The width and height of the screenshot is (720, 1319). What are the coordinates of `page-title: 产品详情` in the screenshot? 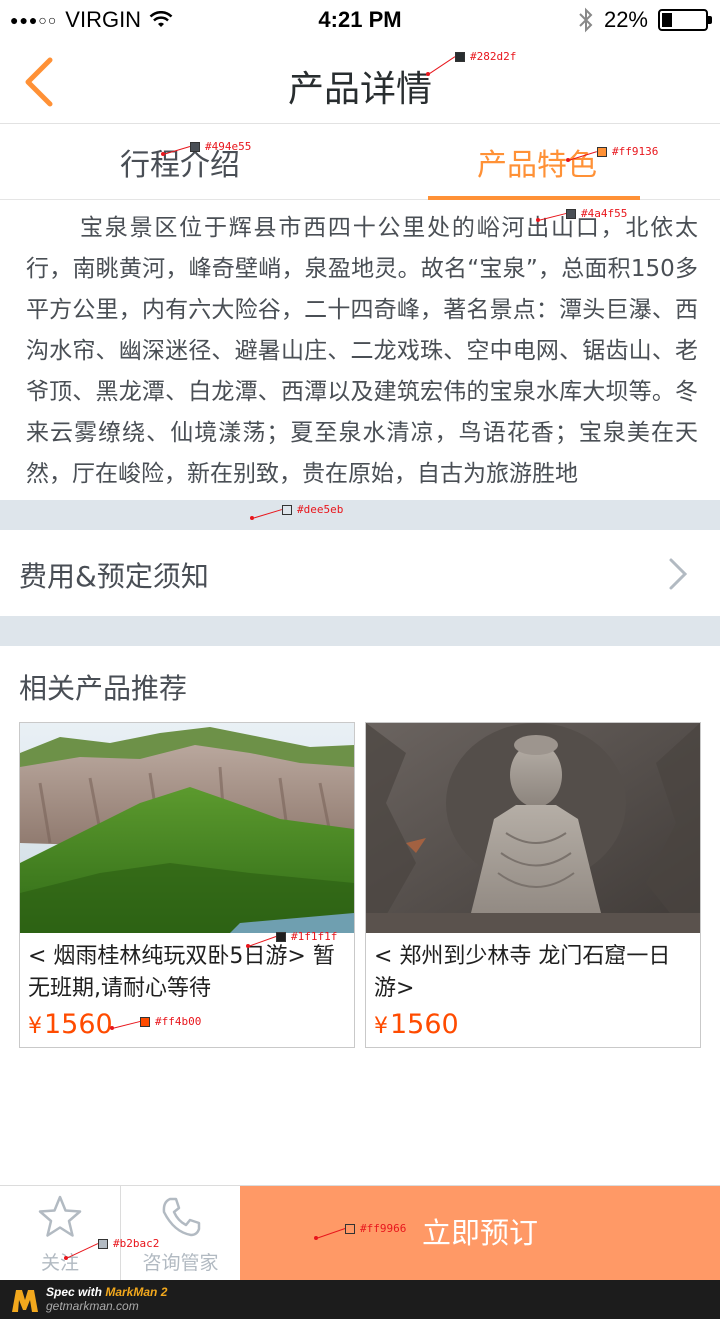 It's located at (359, 89).